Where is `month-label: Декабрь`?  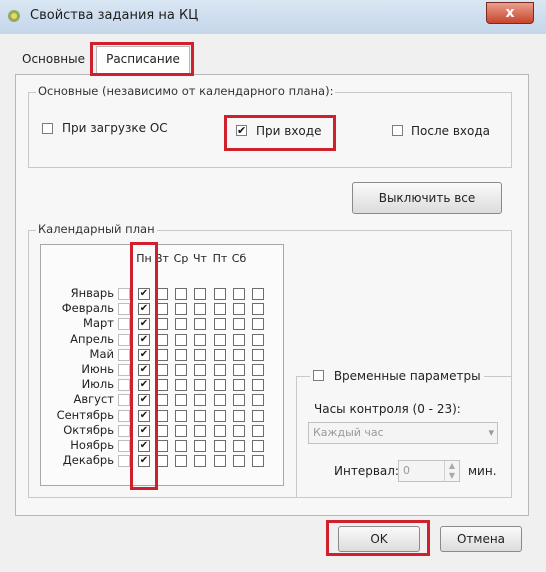
month-label: Декабрь is located at coordinates (75, 460).